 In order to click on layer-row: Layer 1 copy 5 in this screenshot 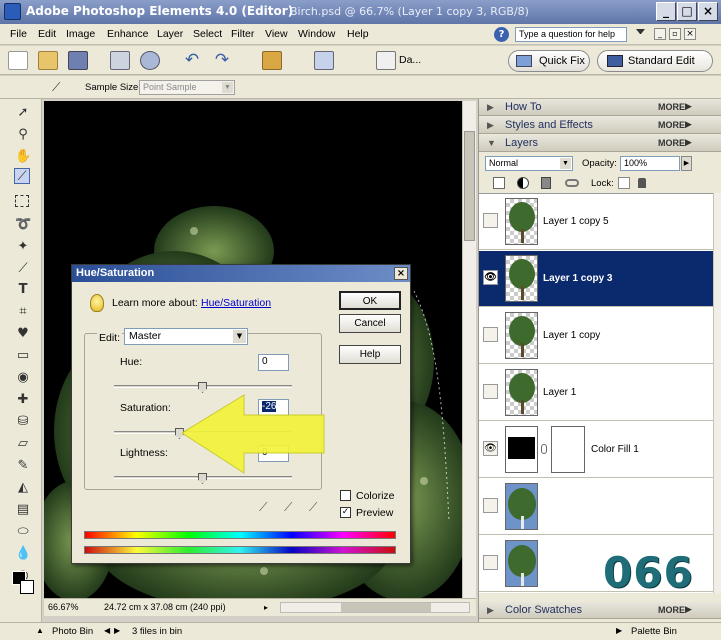, I will do `click(596, 222)`.